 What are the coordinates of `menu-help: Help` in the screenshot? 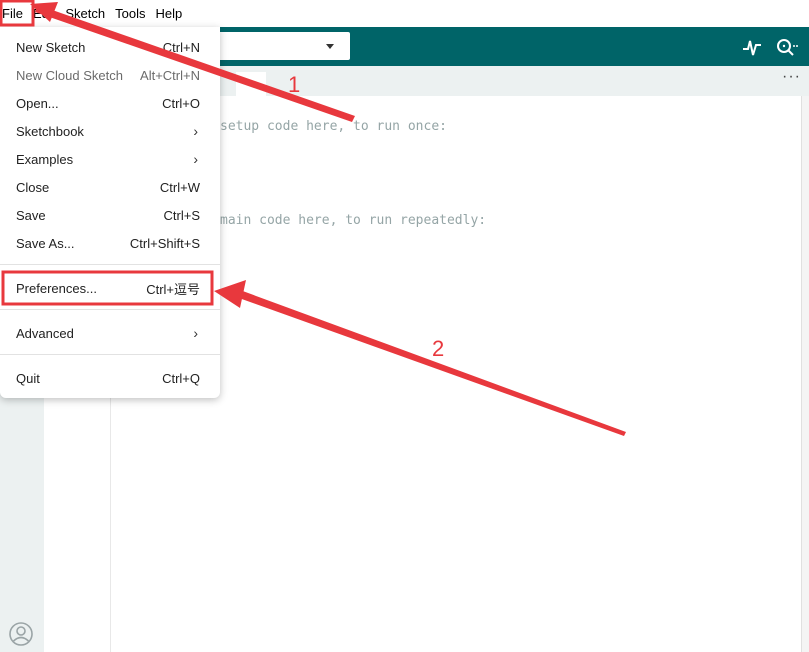 It's located at (168, 13).